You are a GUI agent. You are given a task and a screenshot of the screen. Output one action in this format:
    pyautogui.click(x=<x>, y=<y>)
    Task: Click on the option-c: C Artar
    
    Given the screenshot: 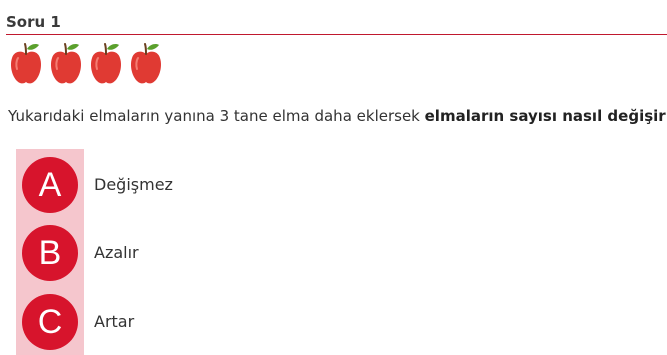 What is the action you would take?
    pyautogui.click(x=200, y=322)
    